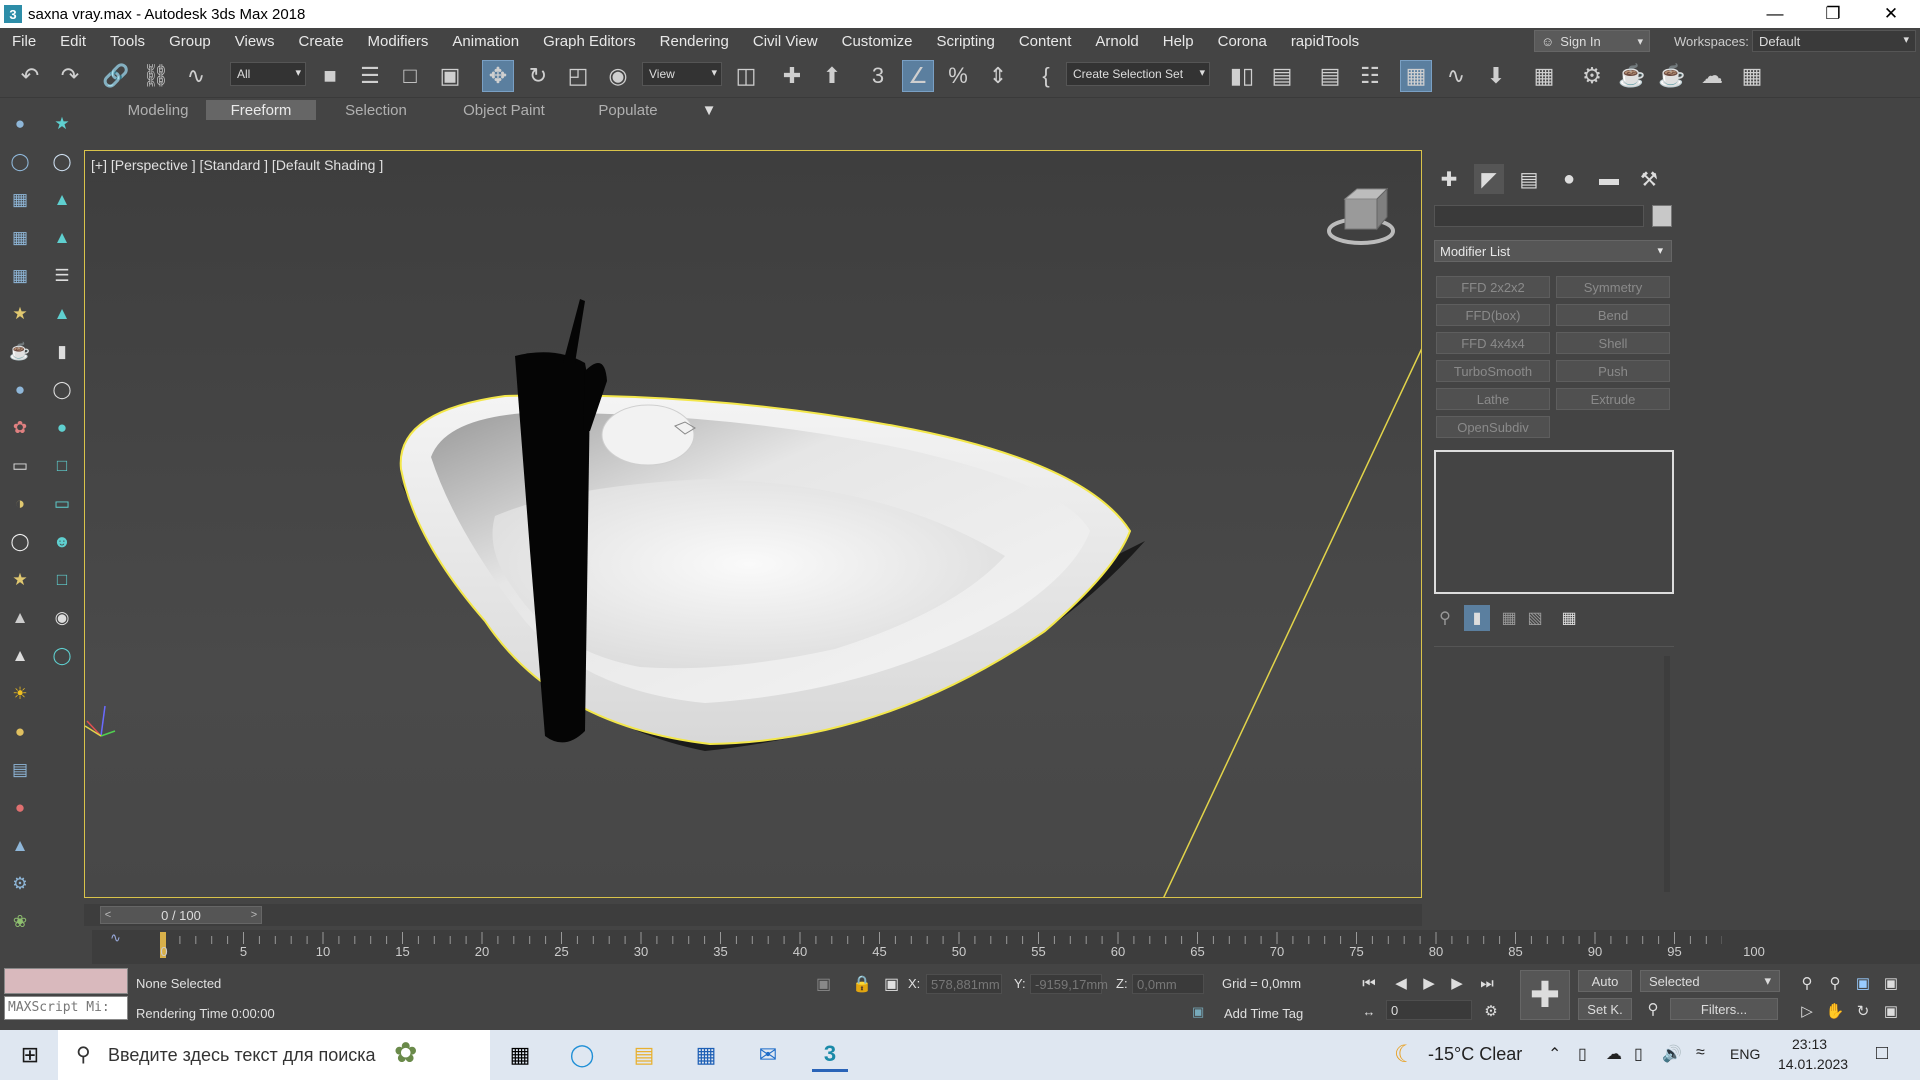  What do you see at coordinates (62, 656) in the screenshot?
I see `bulb-icon: ◯` at bounding box center [62, 656].